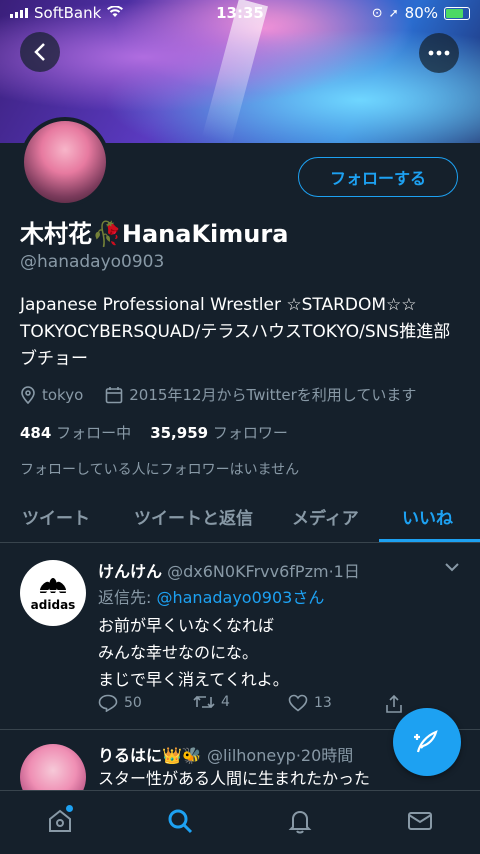  What do you see at coordinates (457, 13) in the screenshot?
I see `battery-icon` at bounding box center [457, 13].